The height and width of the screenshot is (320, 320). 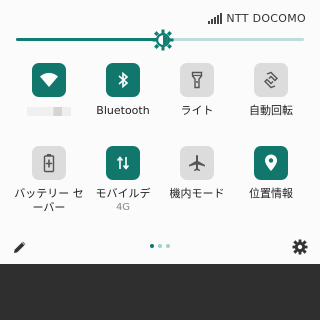 What do you see at coordinates (271, 193) in the screenshot?
I see `tile-location-label: 位置情報` at bounding box center [271, 193].